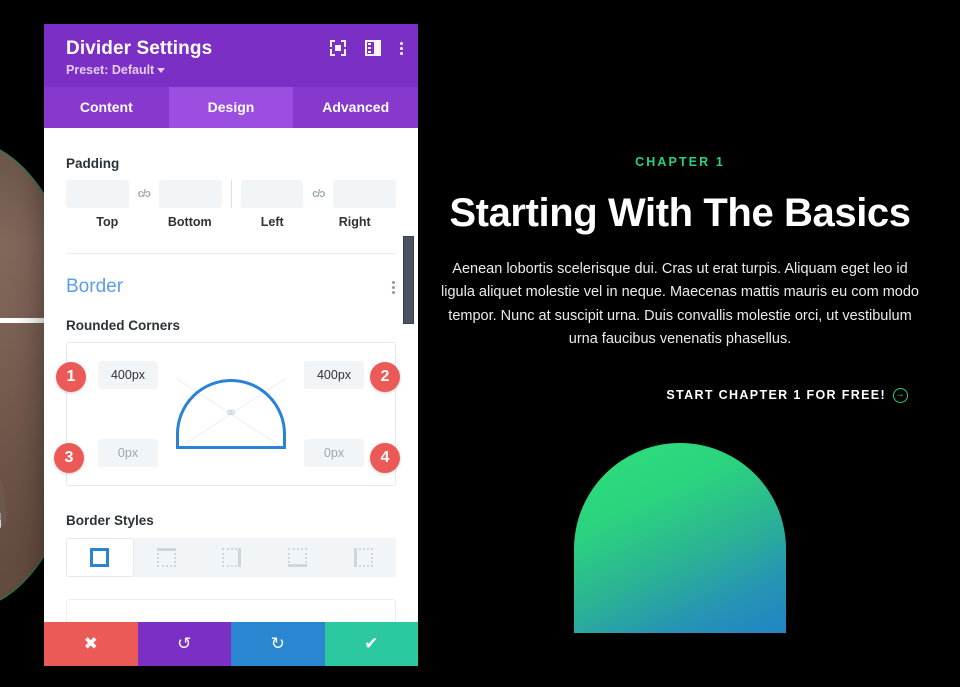 This screenshot has height=687, width=960. What do you see at coordinates (900, 395) in the screenshot?
I see `arrow-right-icon: →` at bounding box center [900, 395].